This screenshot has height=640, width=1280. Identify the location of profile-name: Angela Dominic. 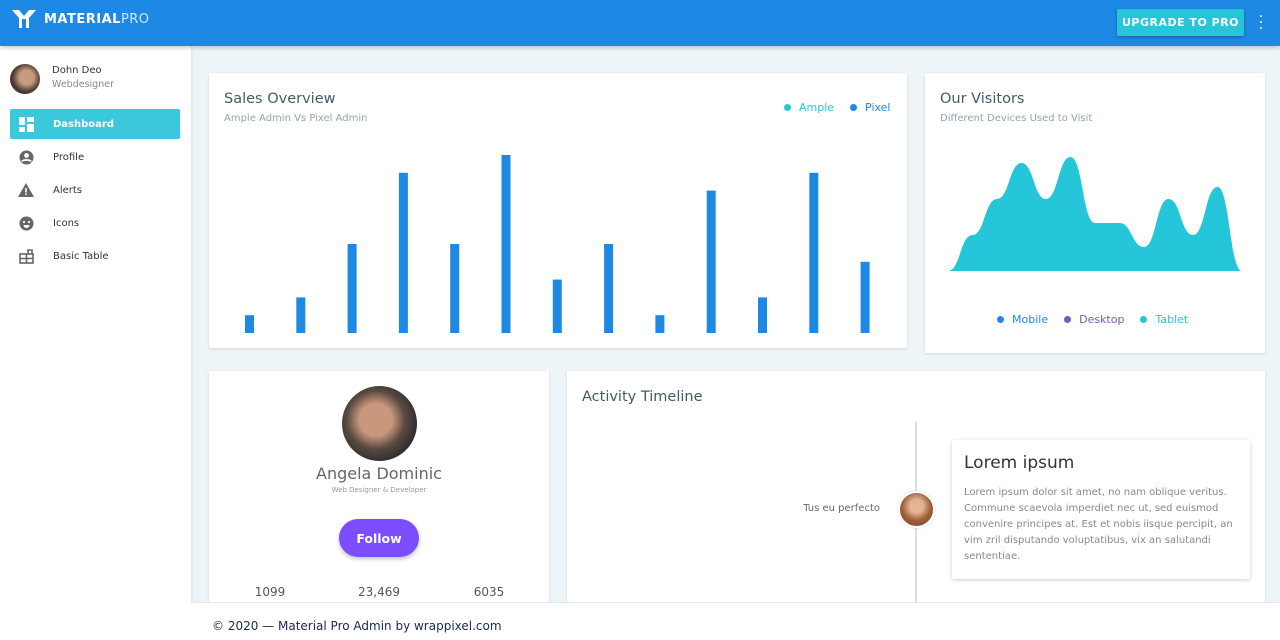
(379, 473).